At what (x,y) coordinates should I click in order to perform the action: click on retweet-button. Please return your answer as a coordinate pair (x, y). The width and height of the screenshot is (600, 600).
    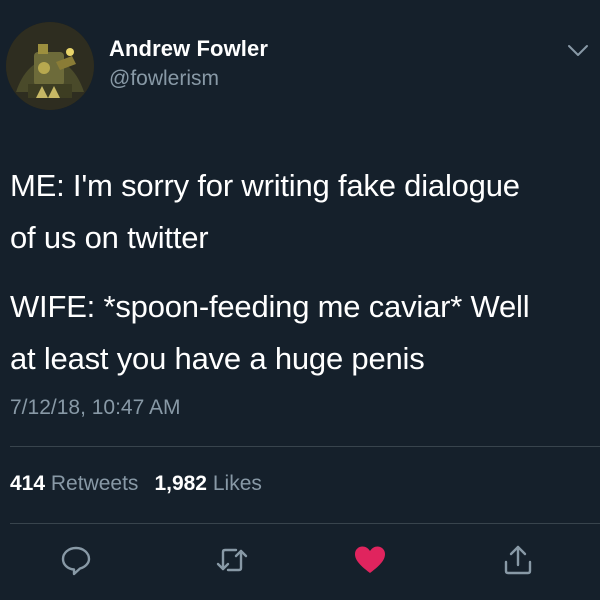
    Looking at the image, I should click on (232, 560).